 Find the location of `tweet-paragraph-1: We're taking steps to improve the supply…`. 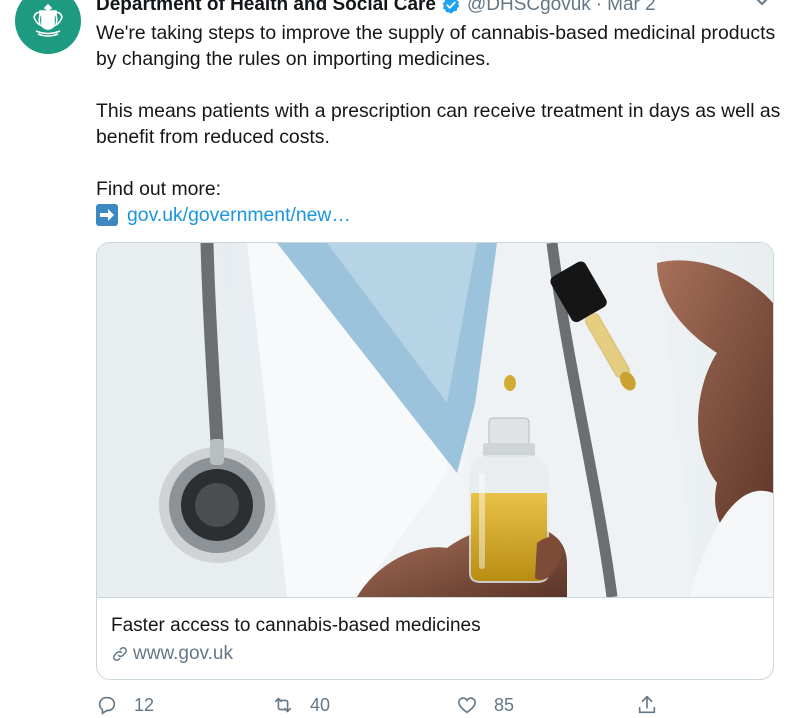

tweet-paragraph-1: We're taking steps to improve the supply… is located at coordinates (436, 46).